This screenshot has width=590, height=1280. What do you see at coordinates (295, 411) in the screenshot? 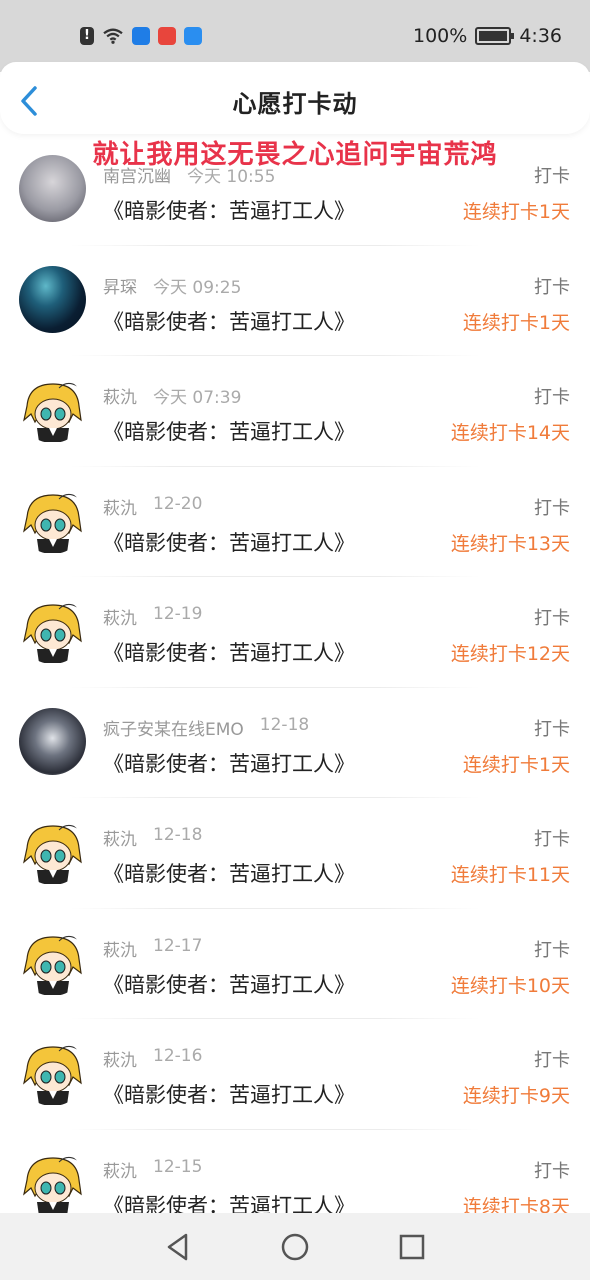
I see `checkin-row: 萩氿 今天 07:39 《暗影使者：苦逼打工人》 打卡 连续打卡14天` at bounding box center [295, 411].